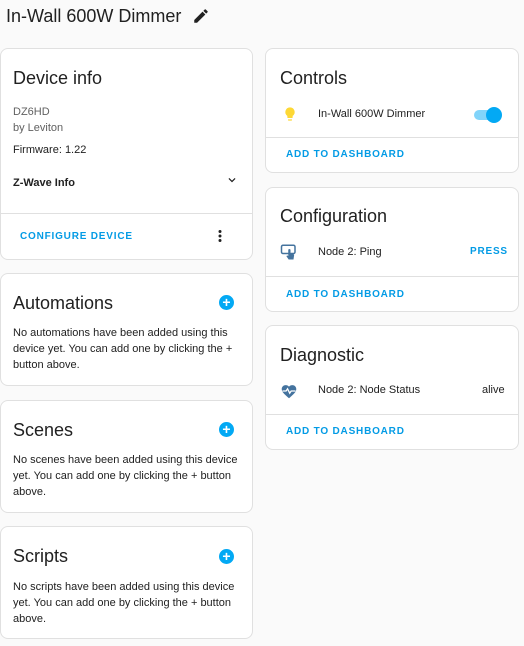 Image resolution: width=524 pixels, height=646 pixels. What do you see at coordinates (345, 154) in the screenshot?
I see `controls-add-to-dashboard-button: ADD TO DASHBOARD` at bounding box center [345, 154].